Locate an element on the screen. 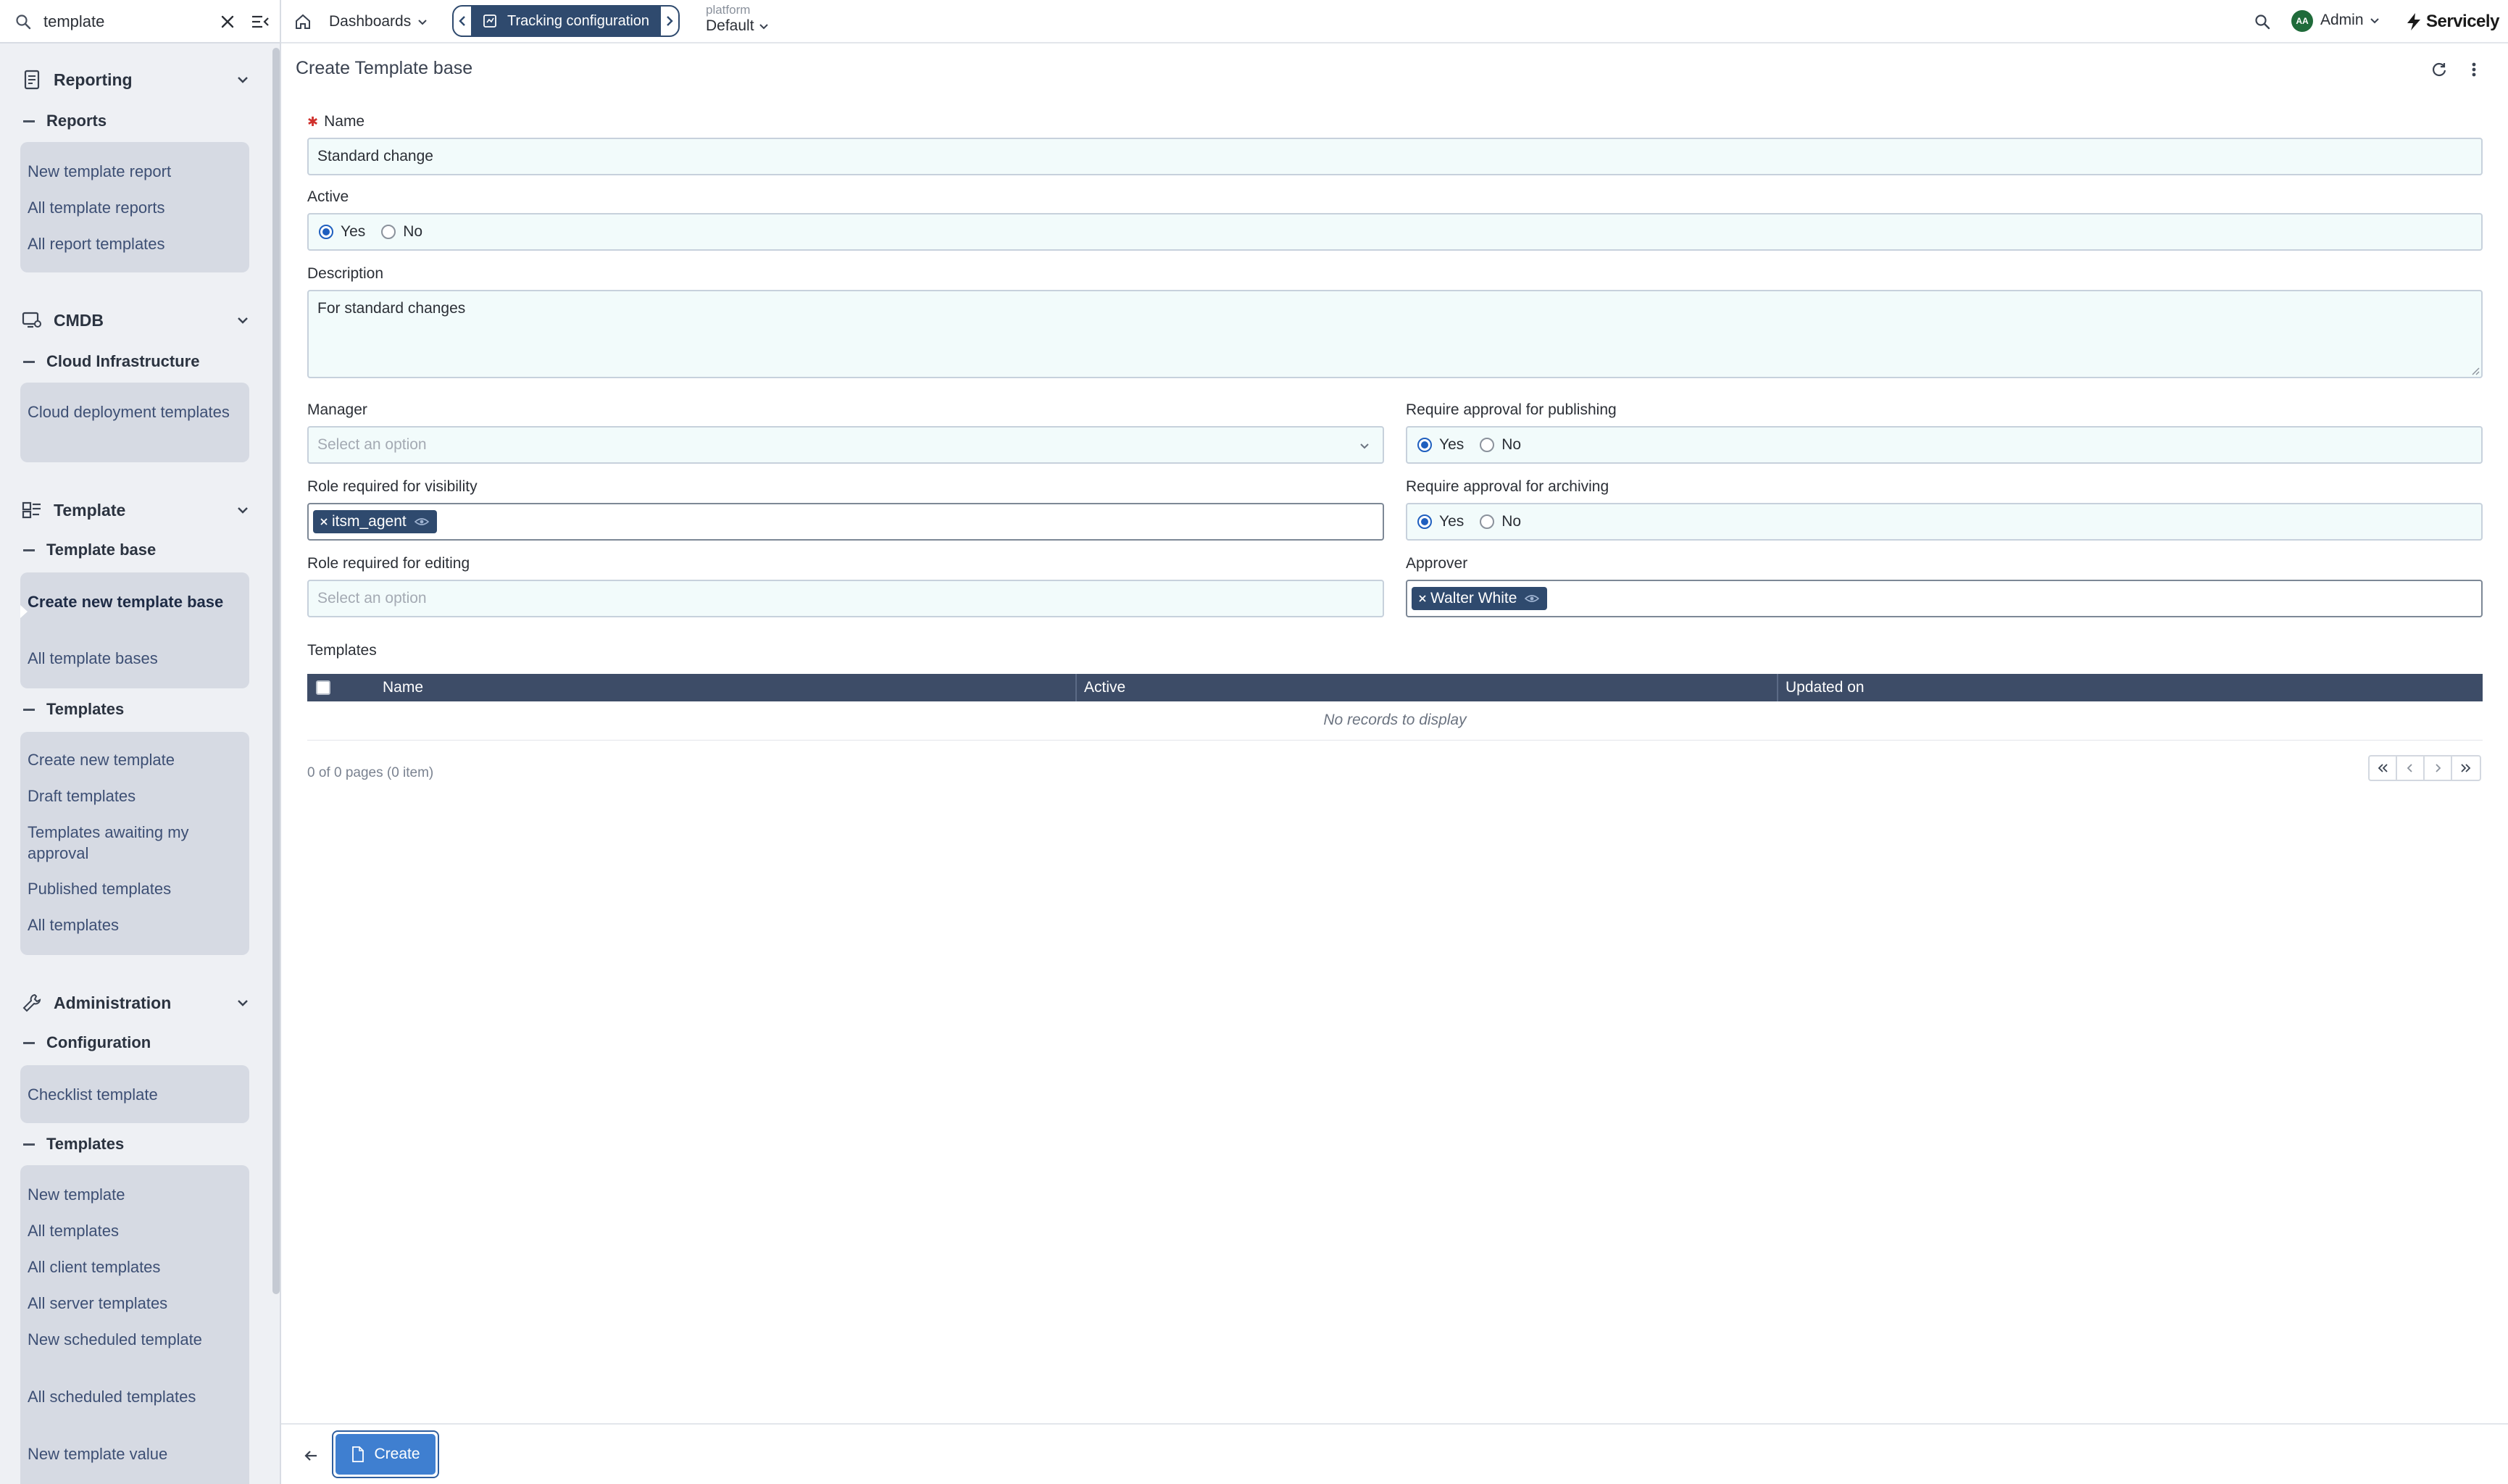  subsection-template-base: Template base is located at coordinates (89, 550).